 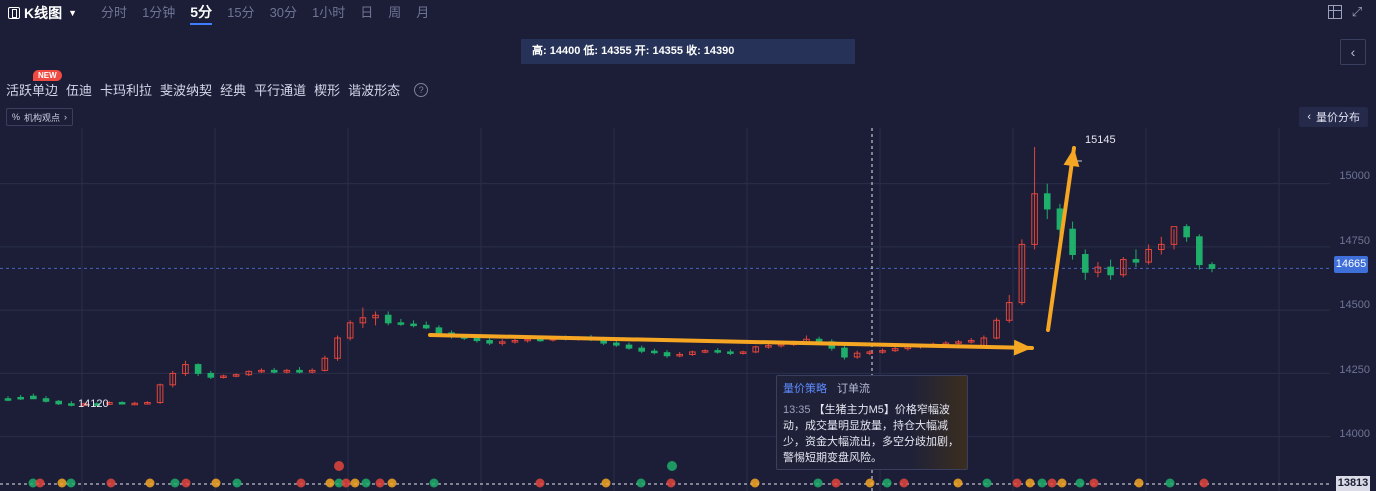 I want to click on tab-volume-price-strategy: 量价策略, so click(x=805, y=388).